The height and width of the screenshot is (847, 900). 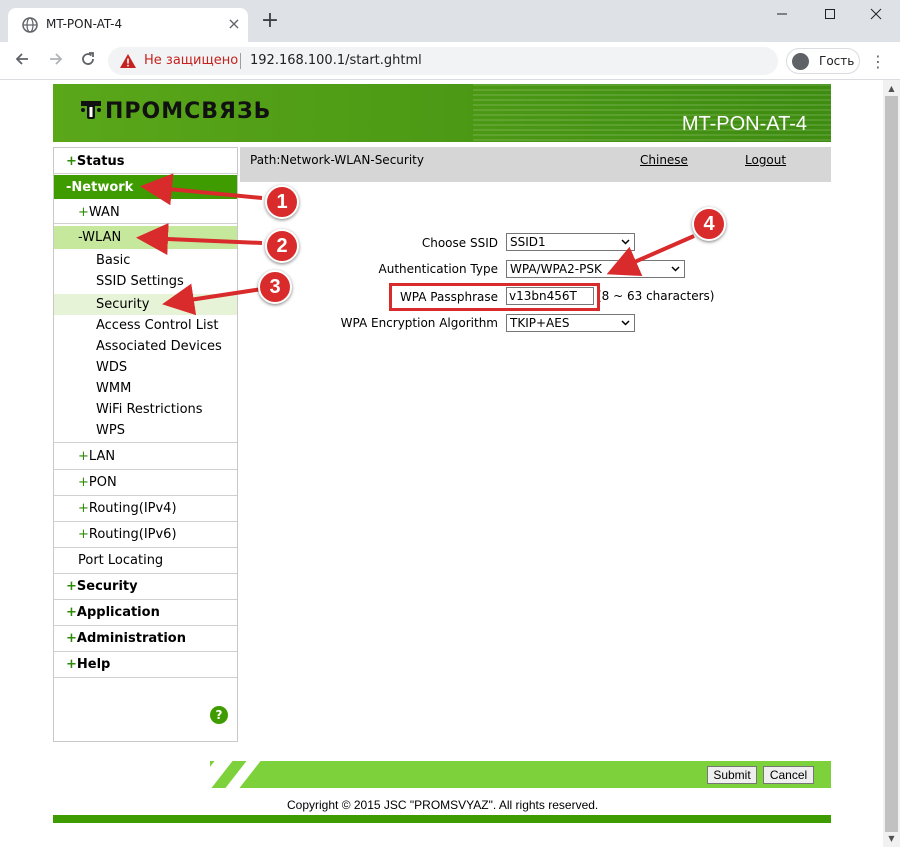 I want to click on scrollbar: ▲ ▼, so click(x=891, y=463).